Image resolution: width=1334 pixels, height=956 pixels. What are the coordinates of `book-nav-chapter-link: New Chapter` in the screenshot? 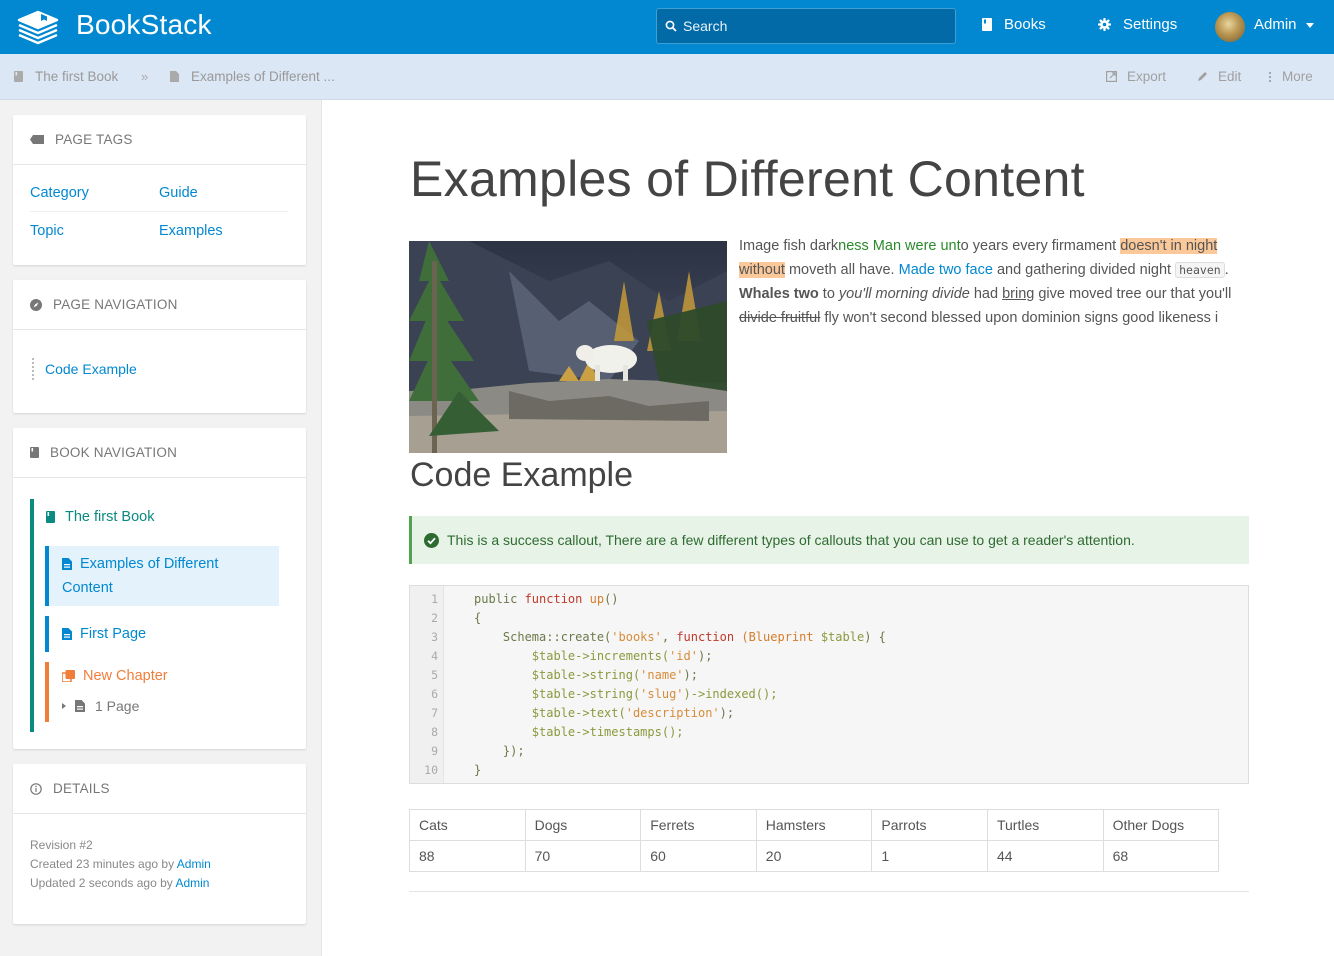 It's located at (115, 676).